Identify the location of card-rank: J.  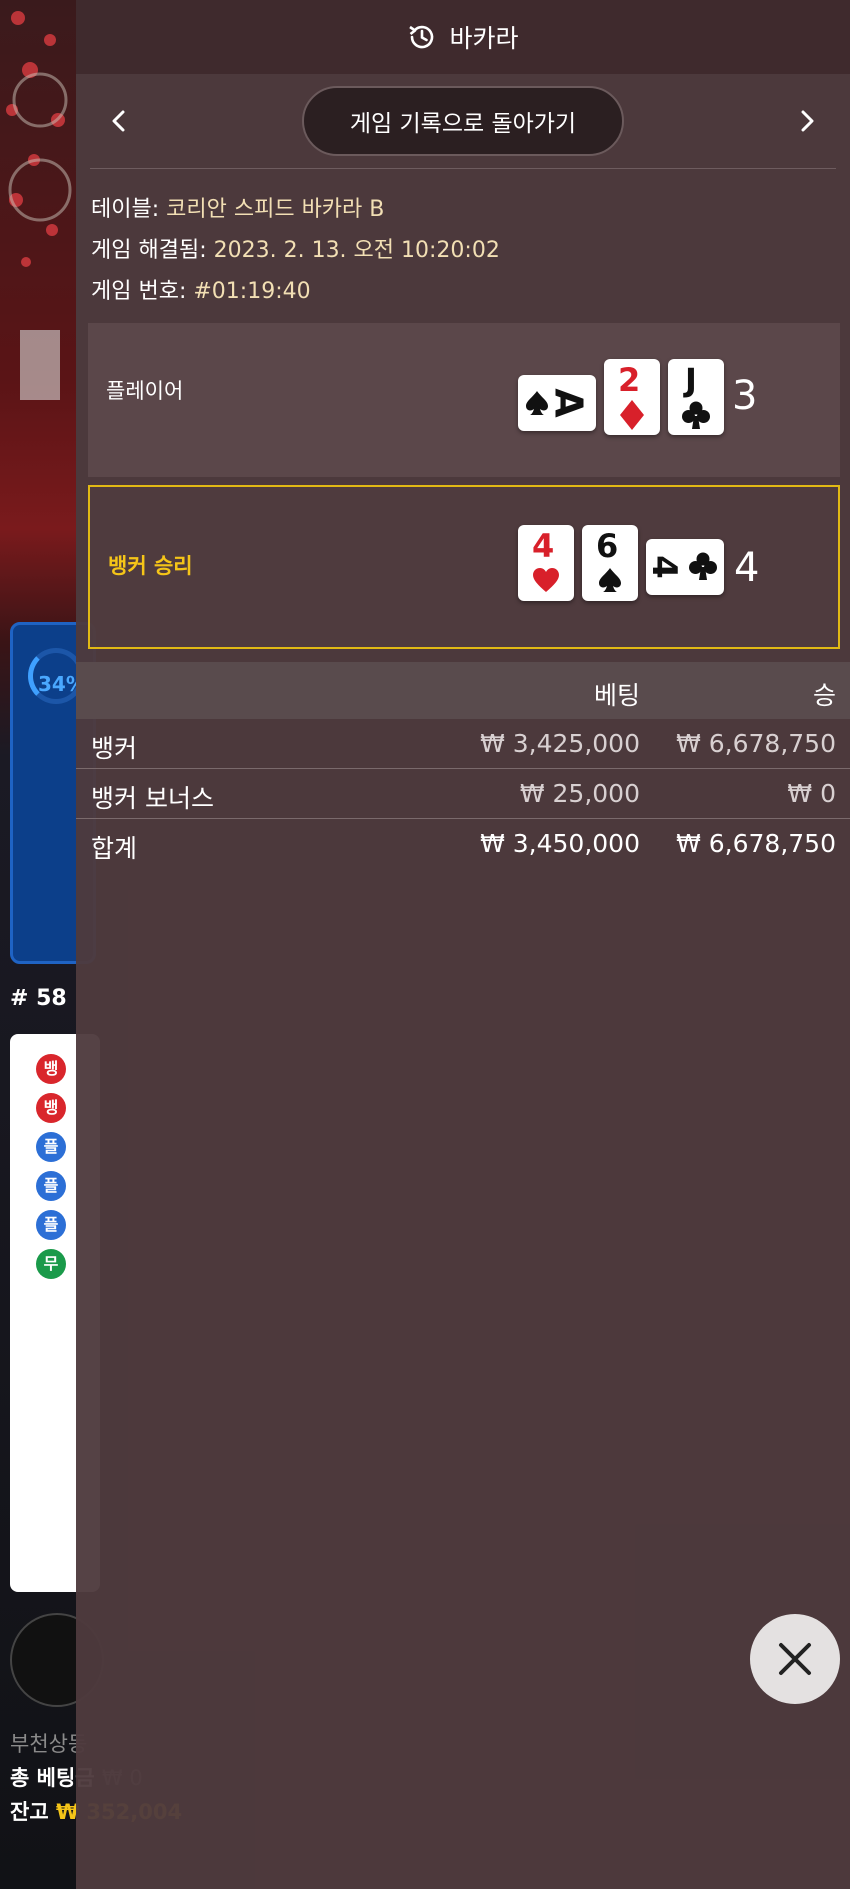
(691, 380).